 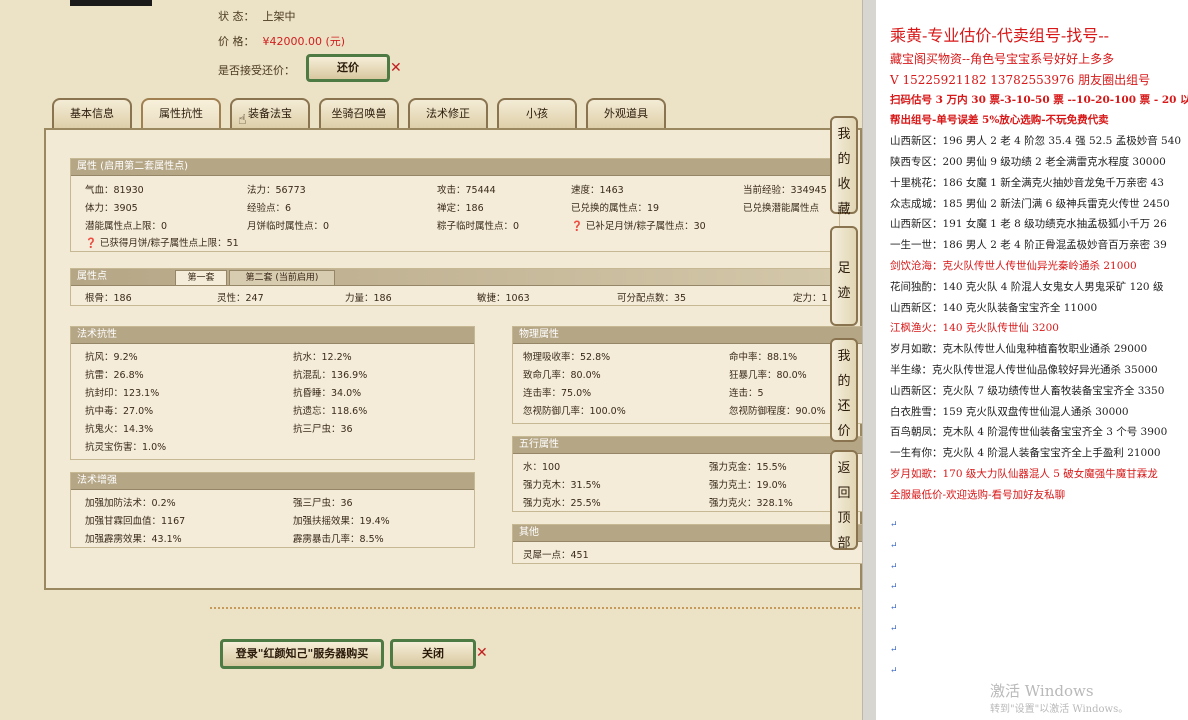 I want to click on point-agility: 敏捷：1063, so click(x=503, y=298).